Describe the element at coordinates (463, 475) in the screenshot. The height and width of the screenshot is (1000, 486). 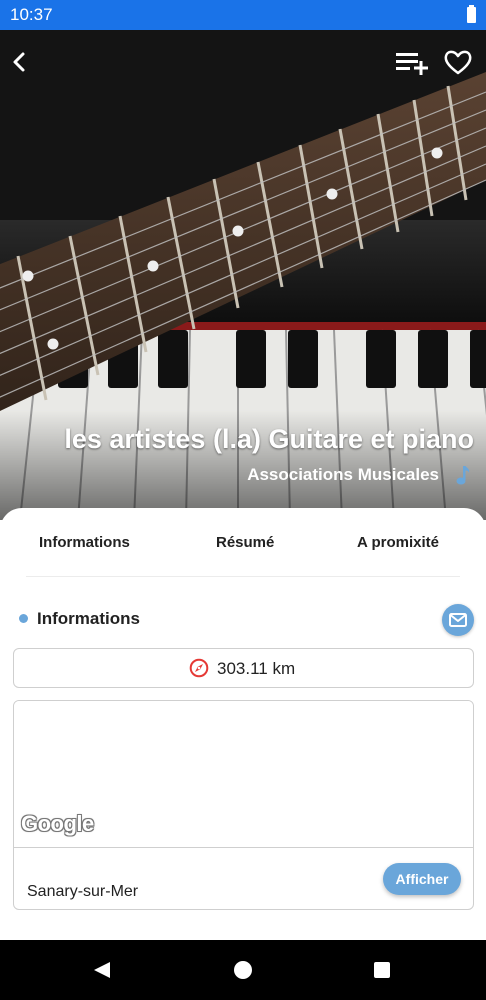
I see `music-note-icon` at that location.